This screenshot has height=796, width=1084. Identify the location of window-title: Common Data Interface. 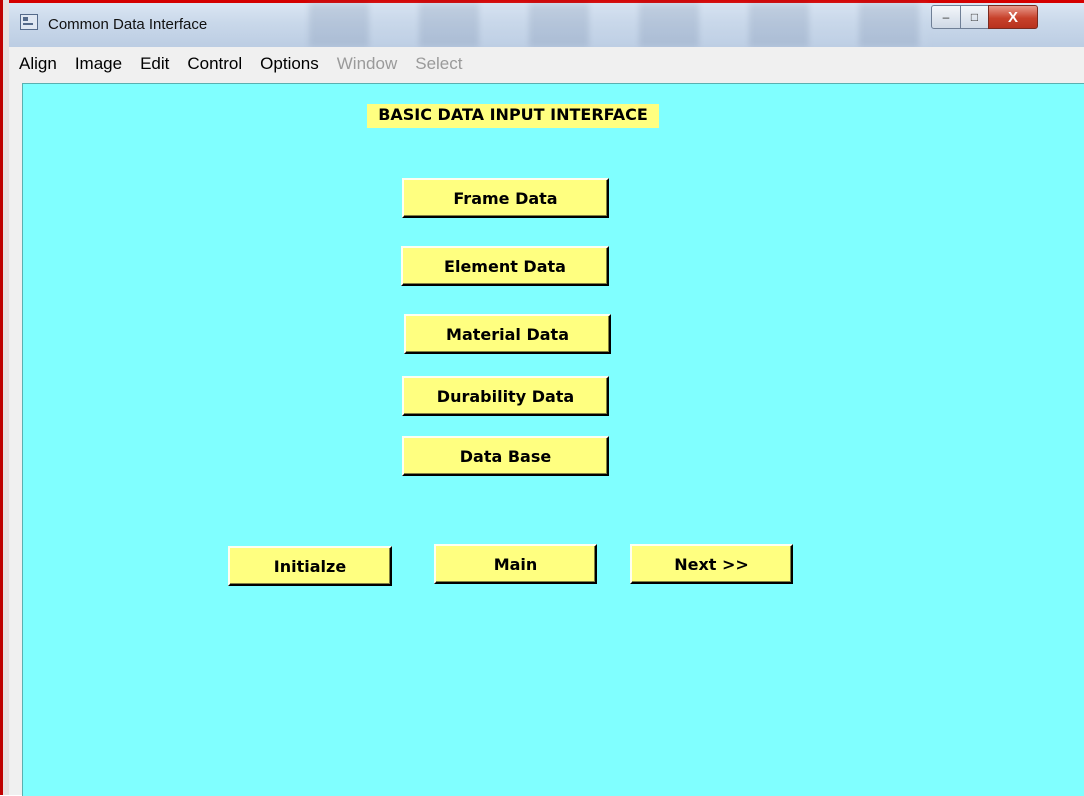
(128, 24).